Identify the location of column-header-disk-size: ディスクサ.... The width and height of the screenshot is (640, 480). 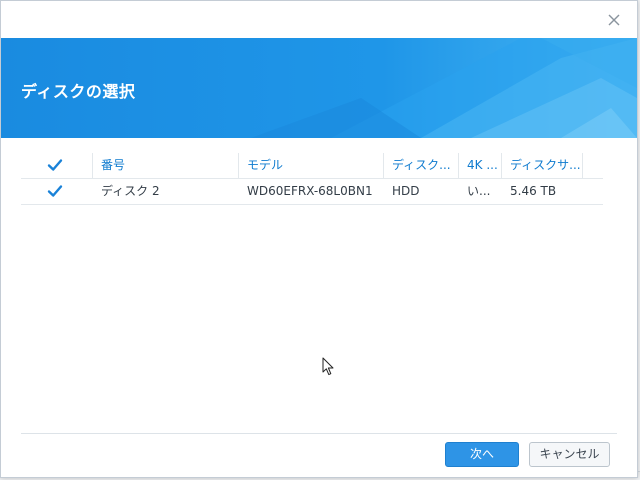
(542, 165).